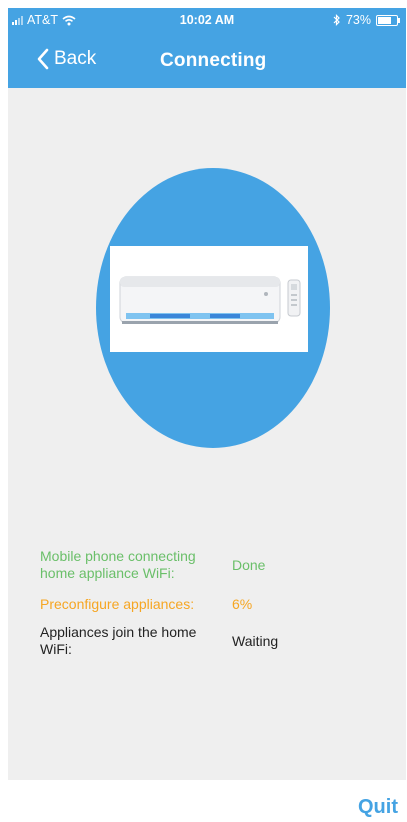  I want to click on step-status: 6%, so click(242, 604).